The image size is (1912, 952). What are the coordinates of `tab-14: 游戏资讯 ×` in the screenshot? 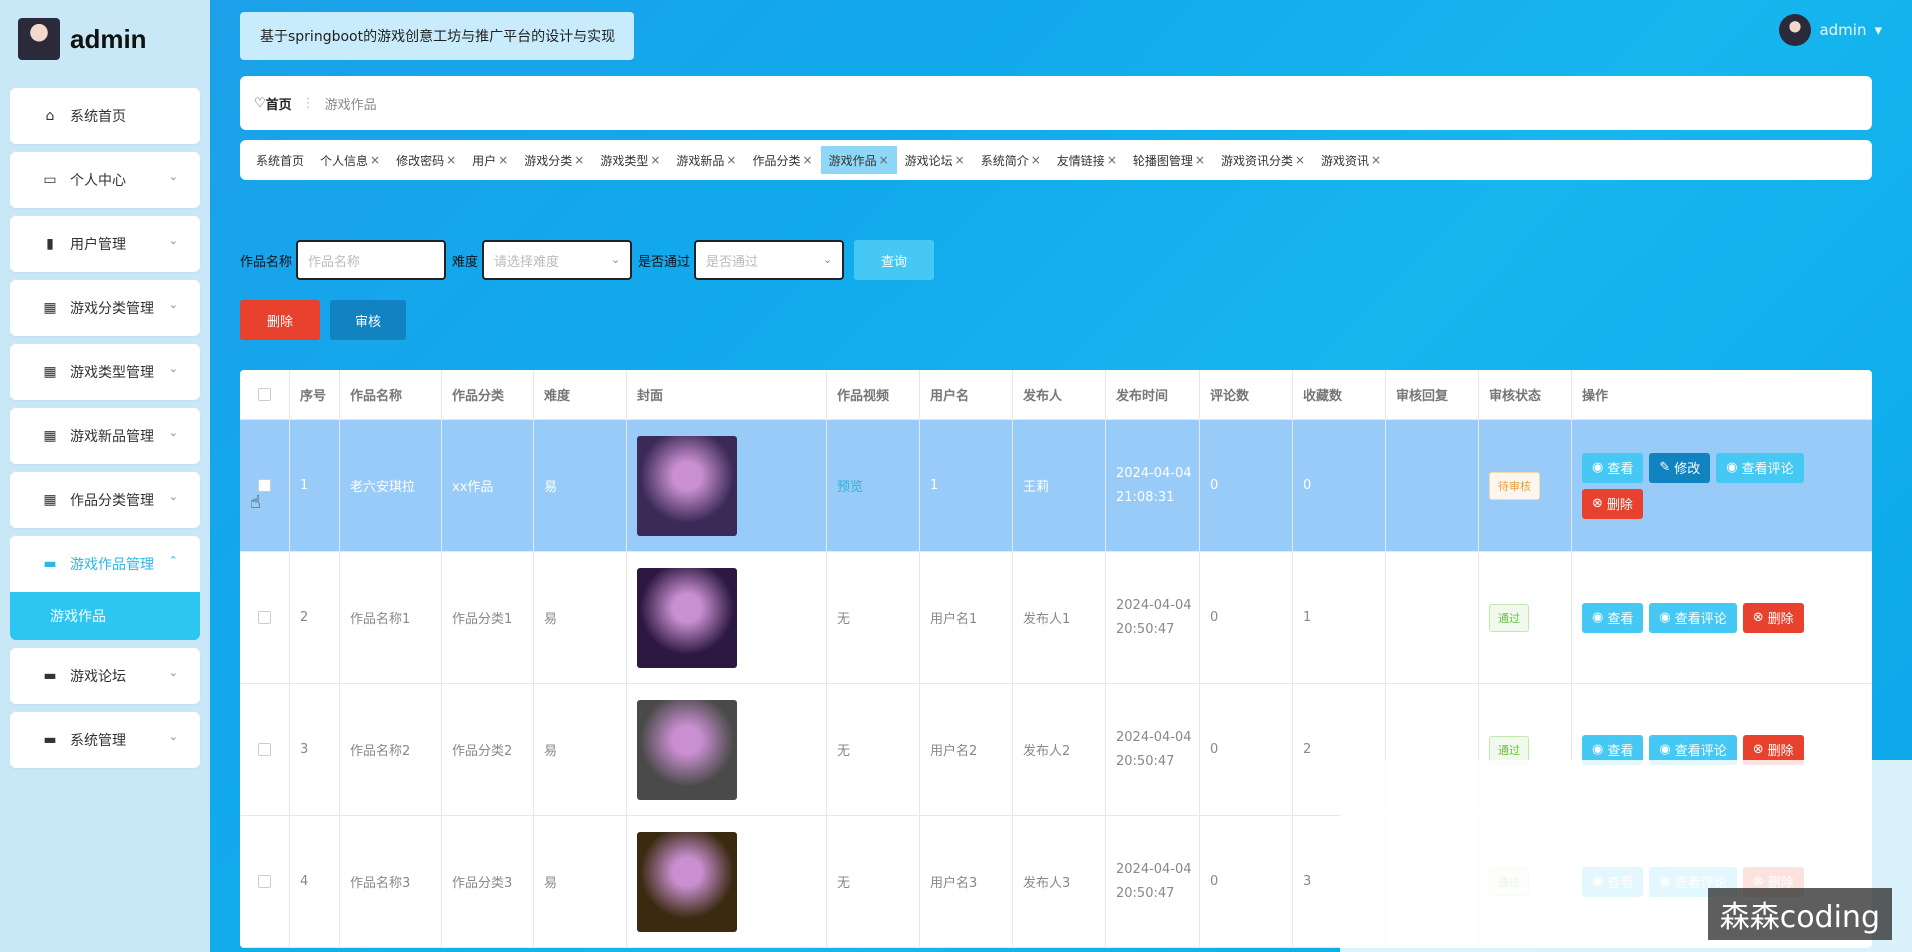 It's located at (1351, 160).